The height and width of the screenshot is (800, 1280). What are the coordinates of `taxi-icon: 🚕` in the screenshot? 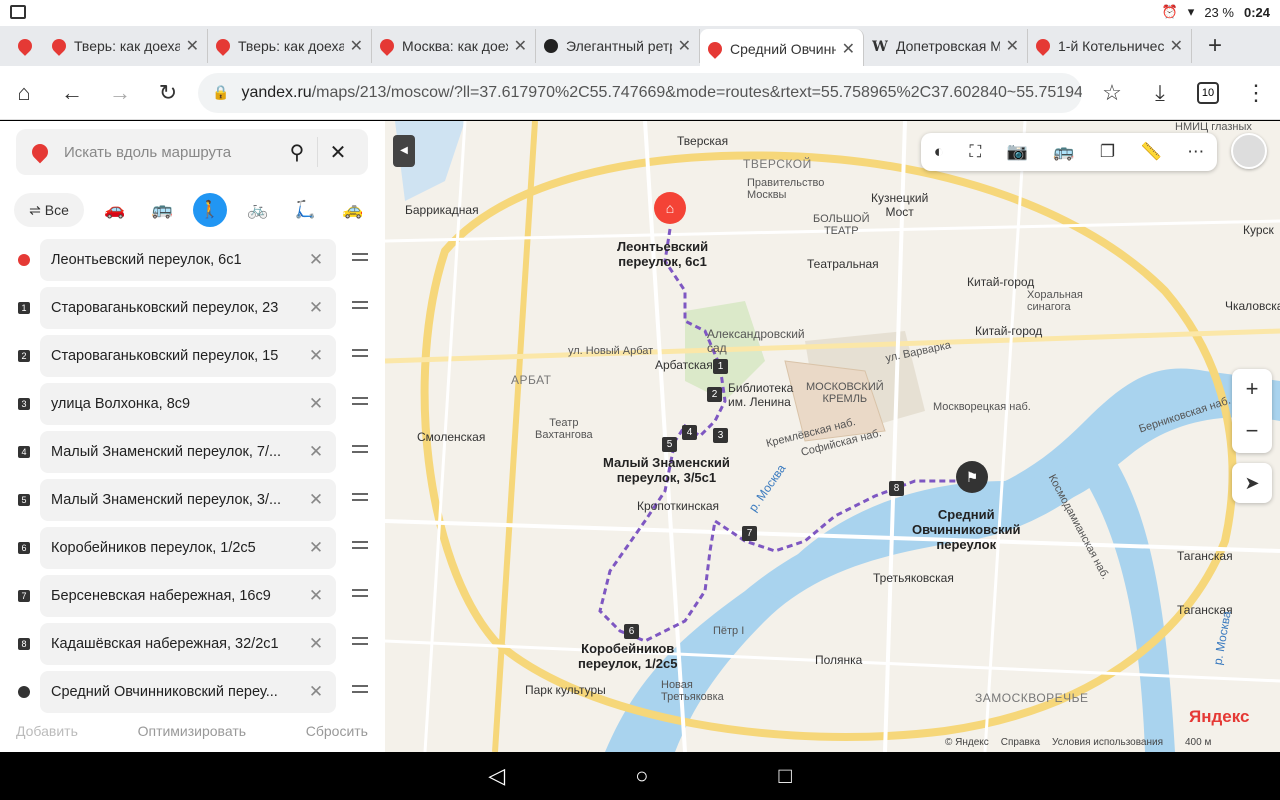 It's located at (353, 210).